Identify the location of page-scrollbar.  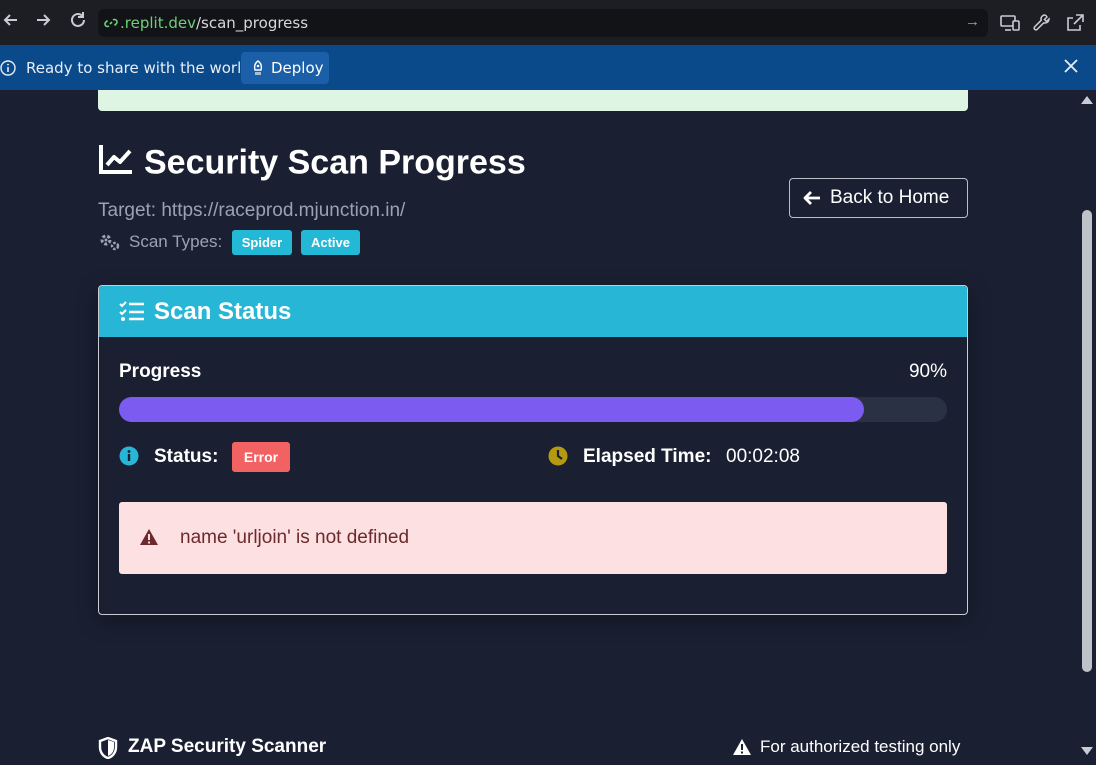
(1087, 427).